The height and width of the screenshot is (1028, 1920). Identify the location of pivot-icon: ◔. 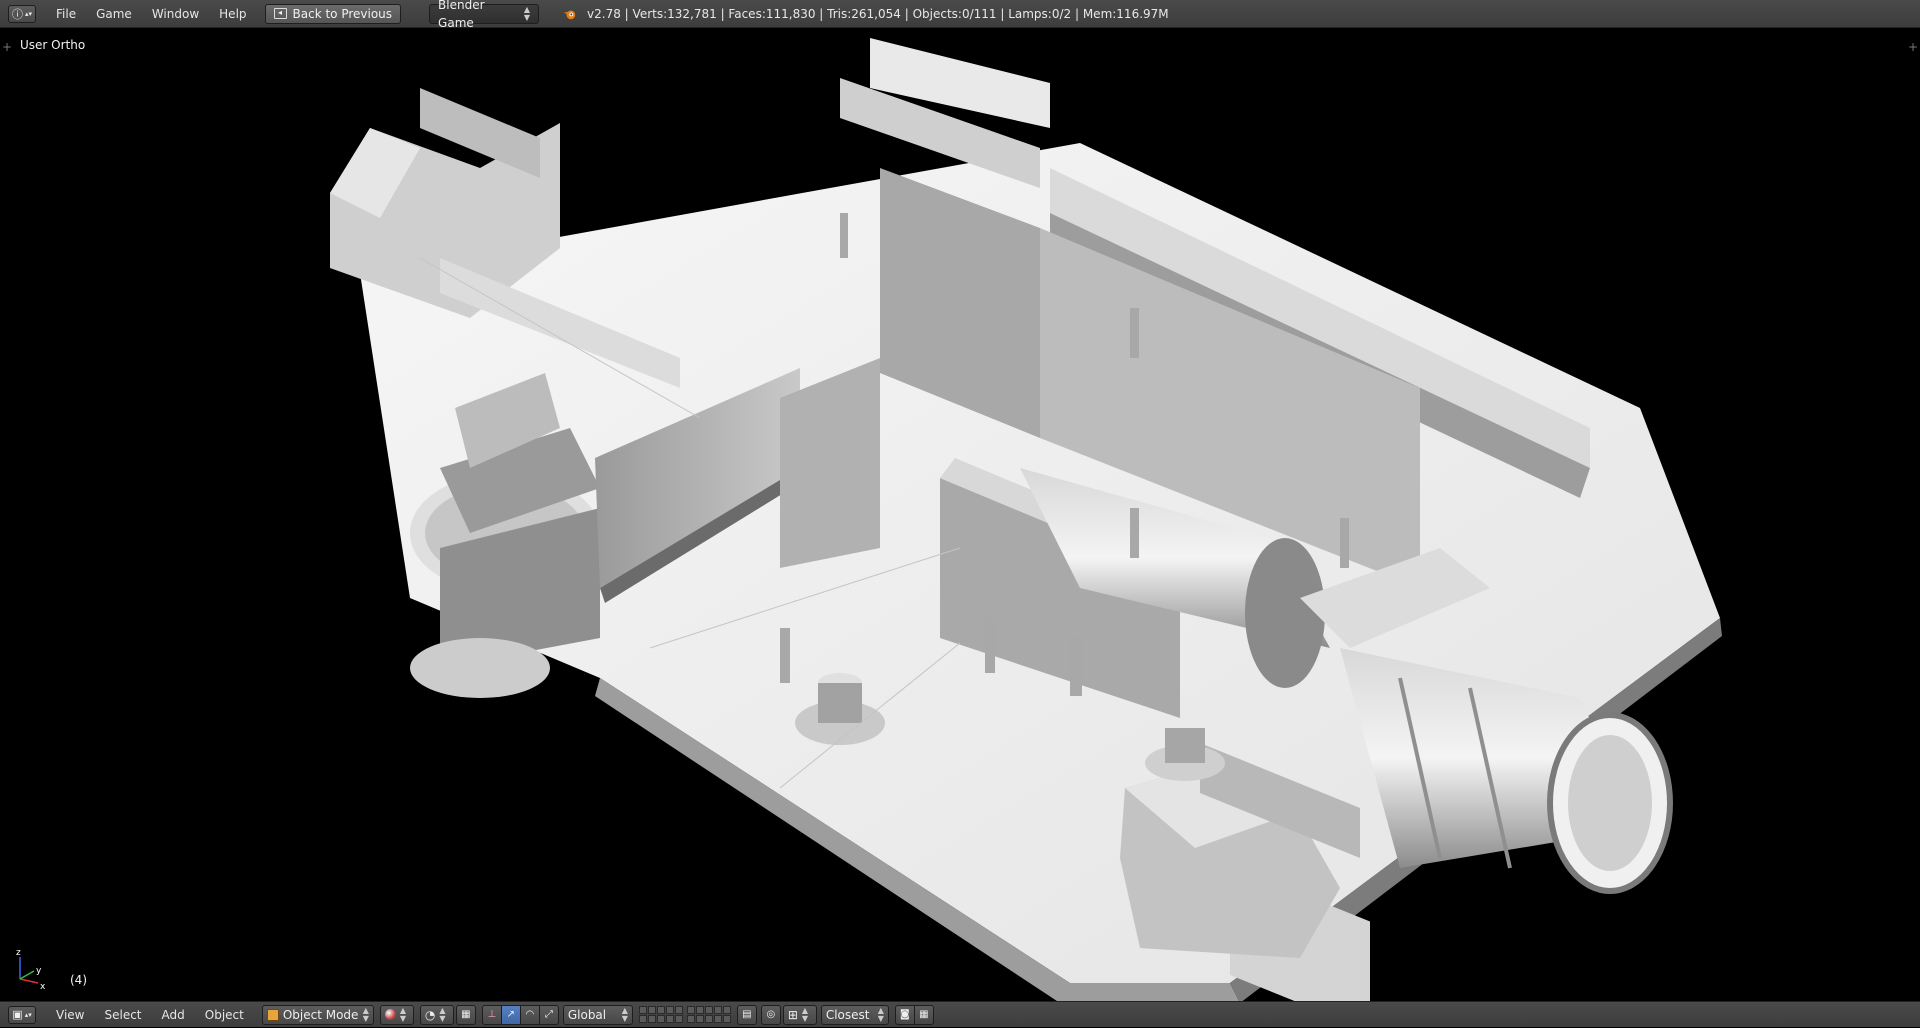
(430, 1014).